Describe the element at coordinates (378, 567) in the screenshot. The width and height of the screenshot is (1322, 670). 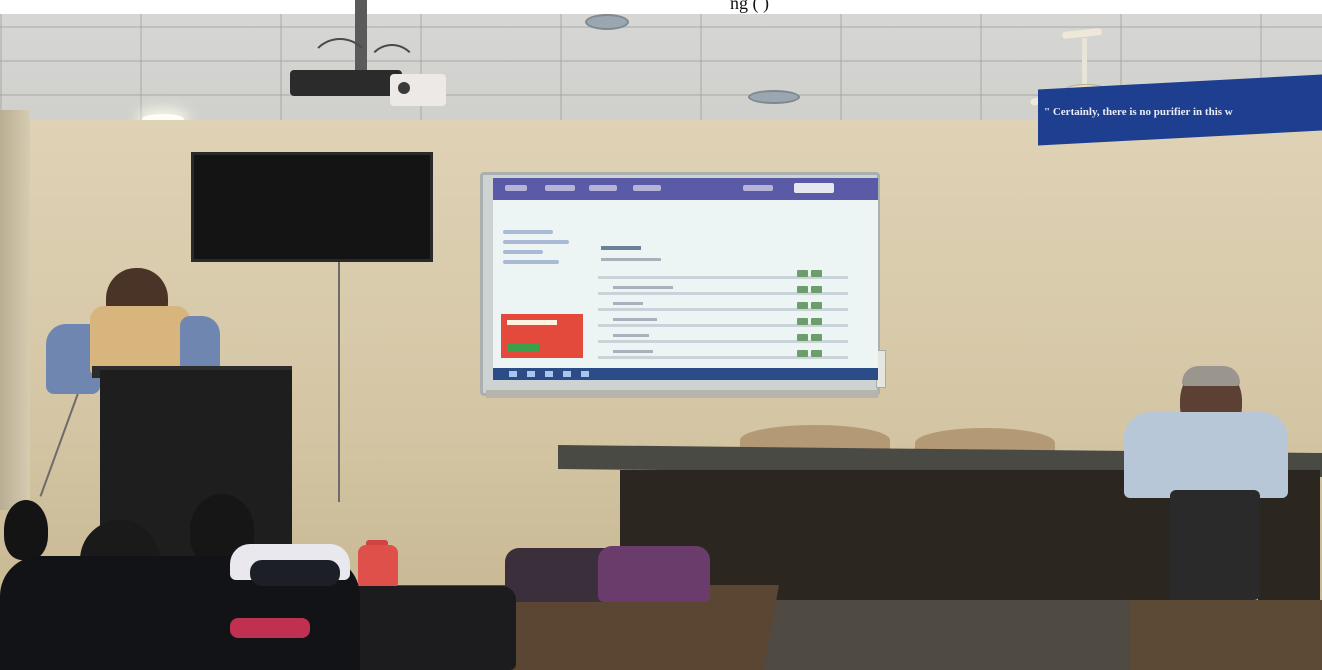
I see `water-bottle` at that location.